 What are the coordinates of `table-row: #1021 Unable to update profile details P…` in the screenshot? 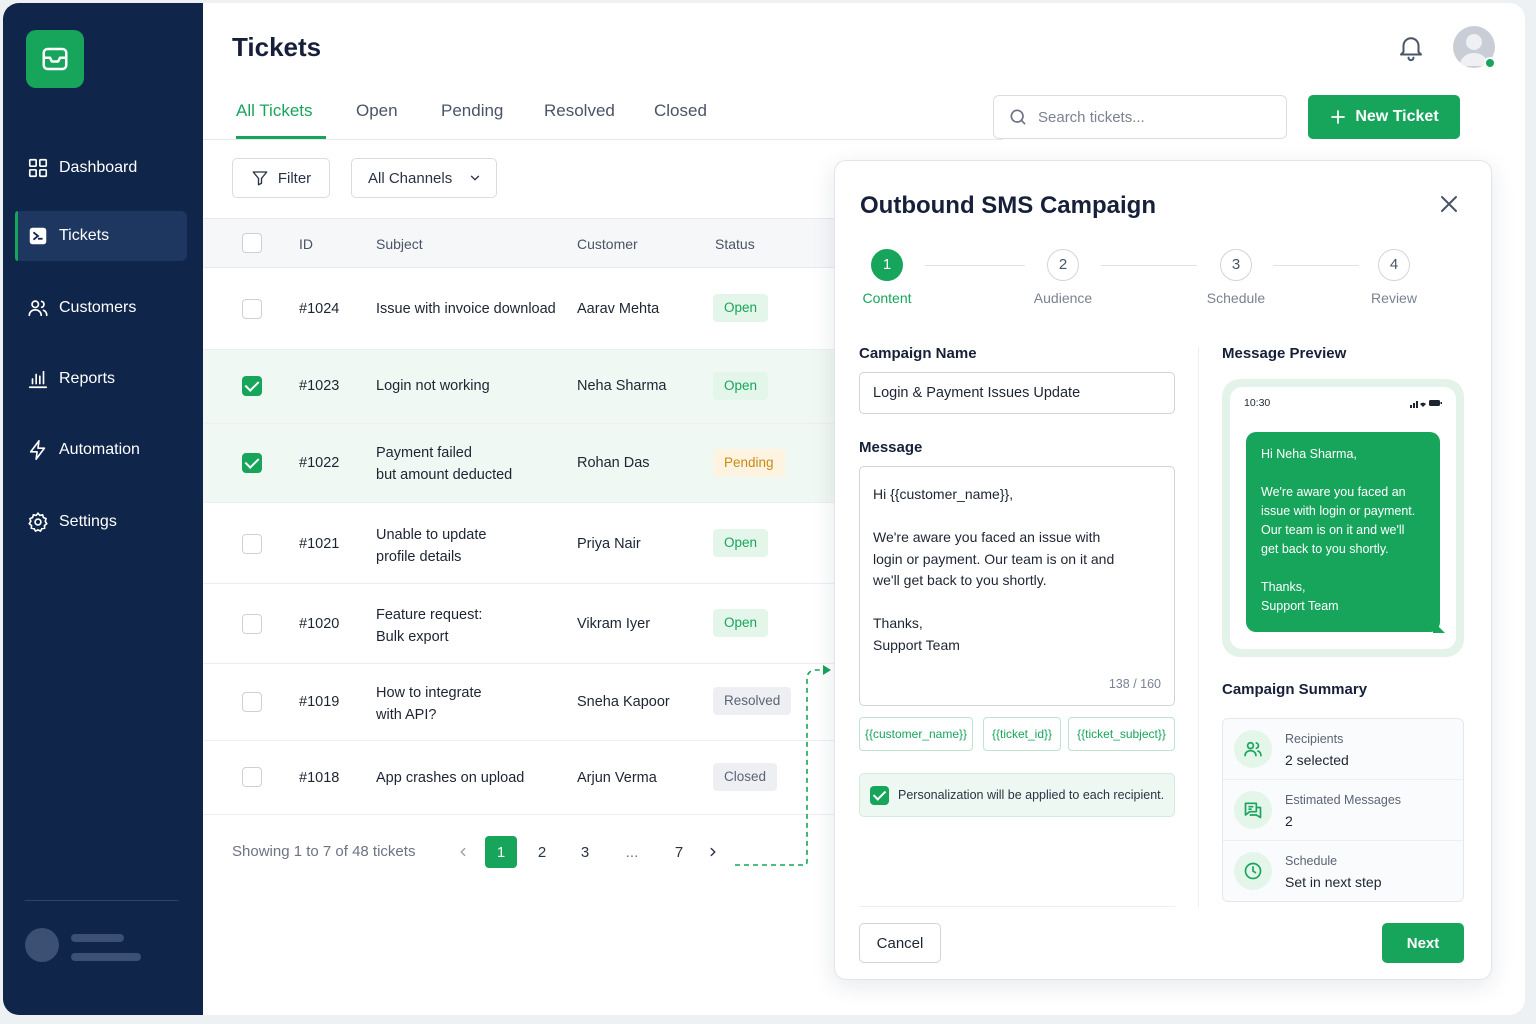 It's located at (523, 543).